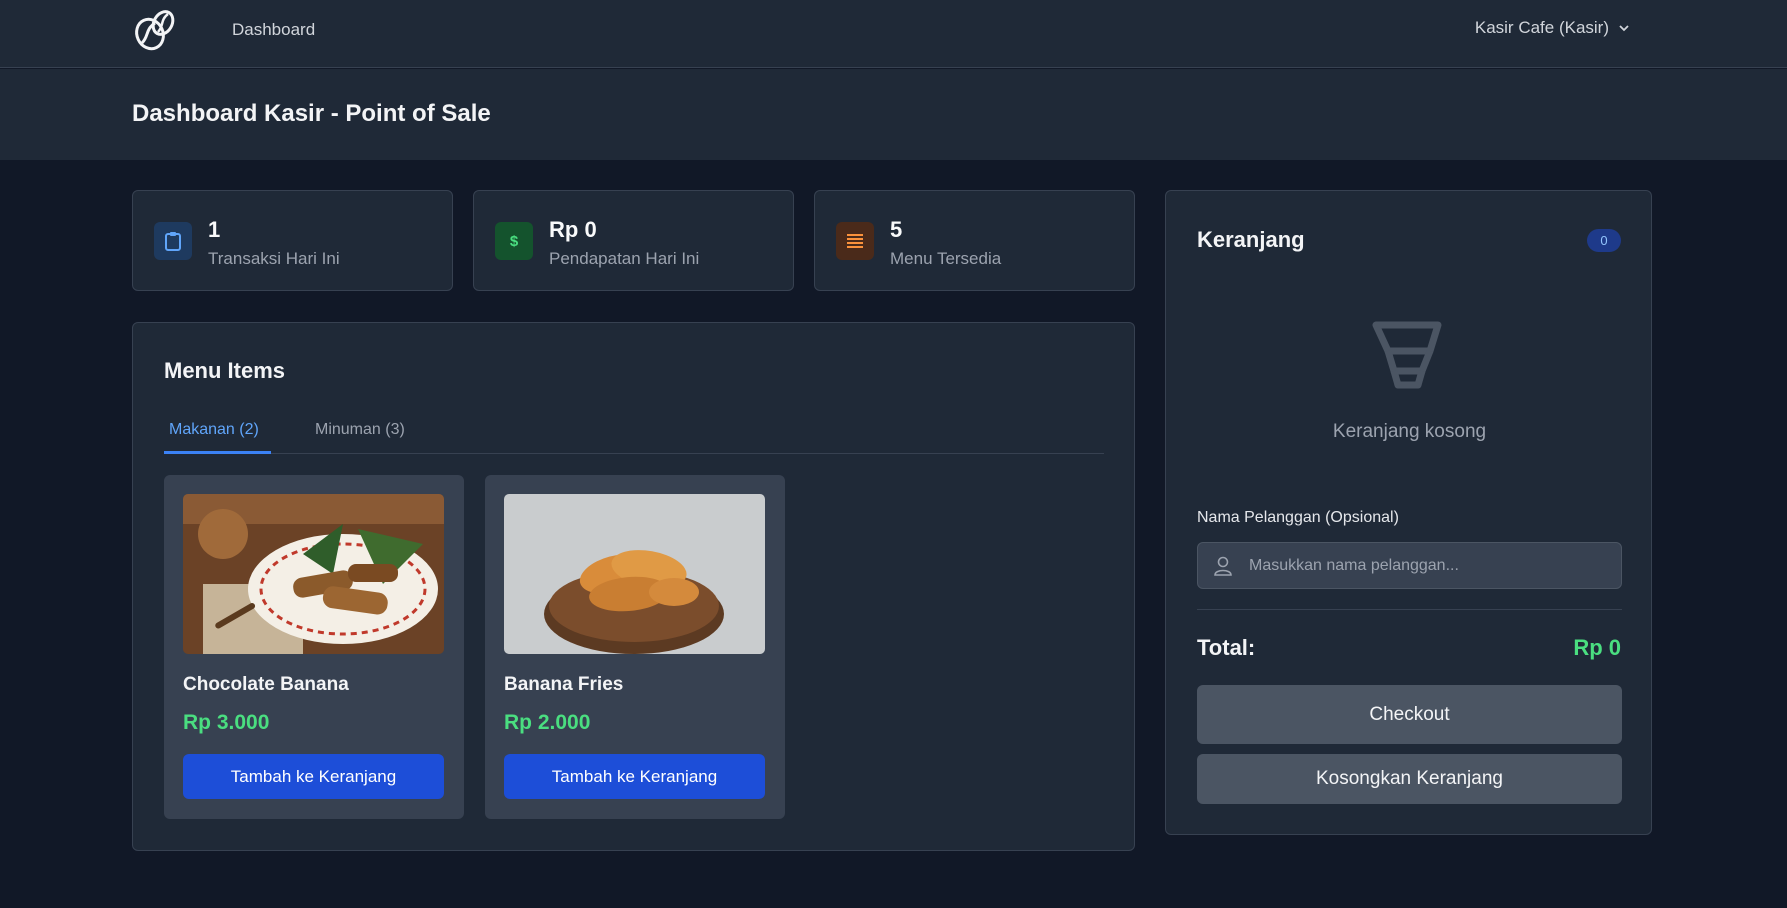 The height and width of the screenshot is (908, 1787). I want to click on user-menu-label: Kasir Cafe (Kasir), so click(1541, 27).